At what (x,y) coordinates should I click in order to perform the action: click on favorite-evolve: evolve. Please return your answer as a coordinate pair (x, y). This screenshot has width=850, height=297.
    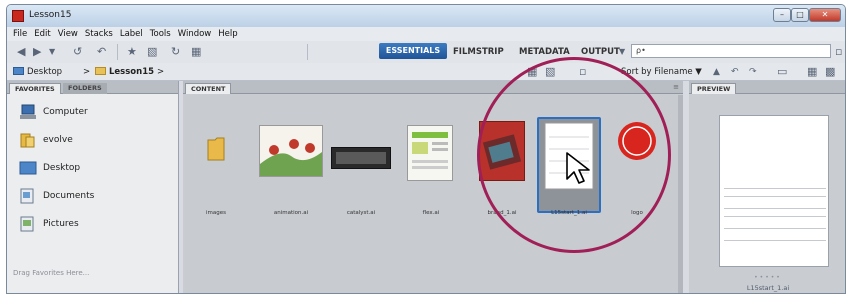
    Looking at the image, I should click on (46, 140).